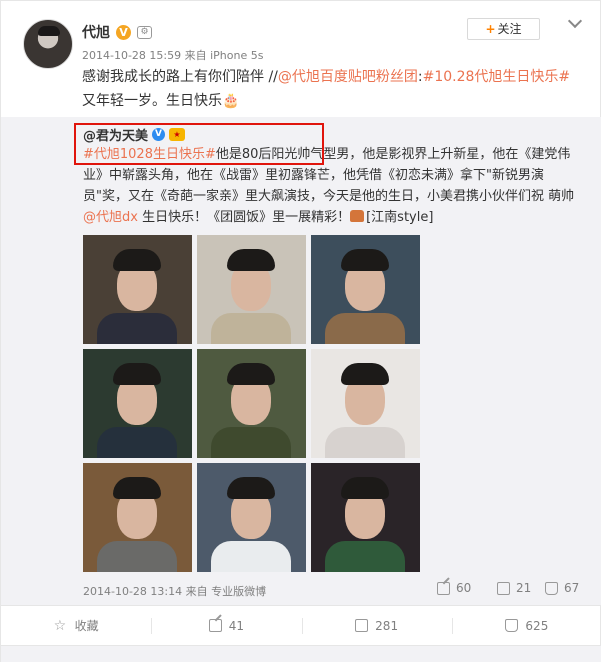  I want to click on repost-share-stat: 60, so click(454, 588).